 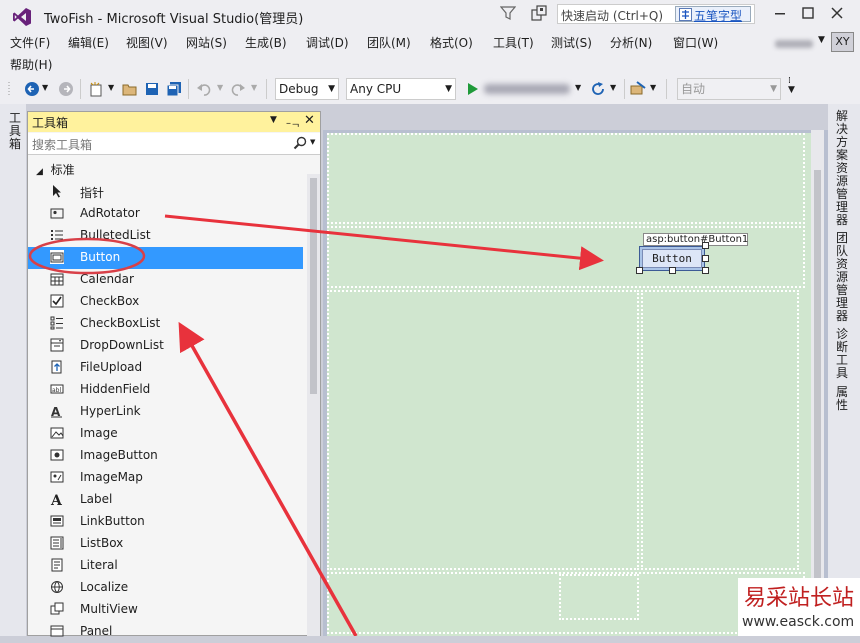 I want to click on menu-file: 文件(F), so click(x=30, y=42).